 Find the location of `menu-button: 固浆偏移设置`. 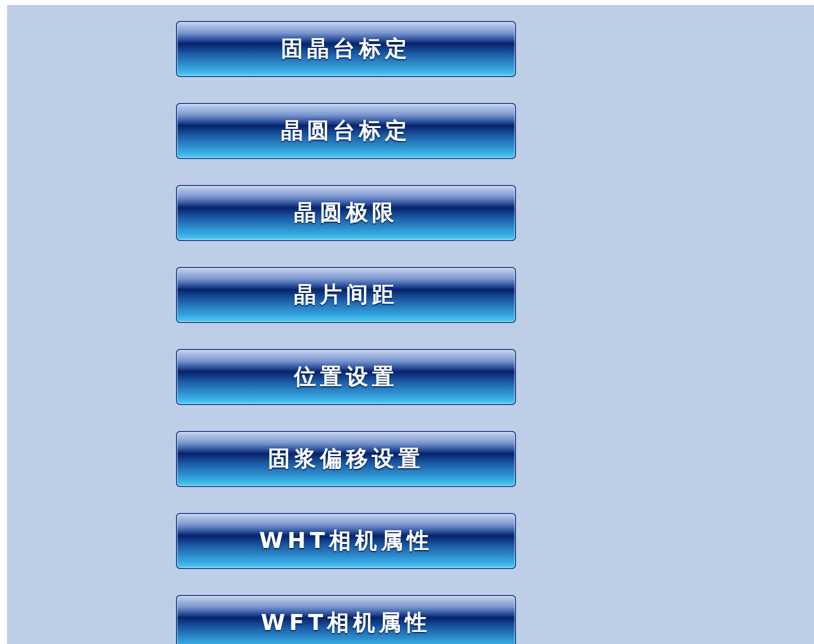

menu-button: 固浆偏移设置 is located at coordinates (346, 459).